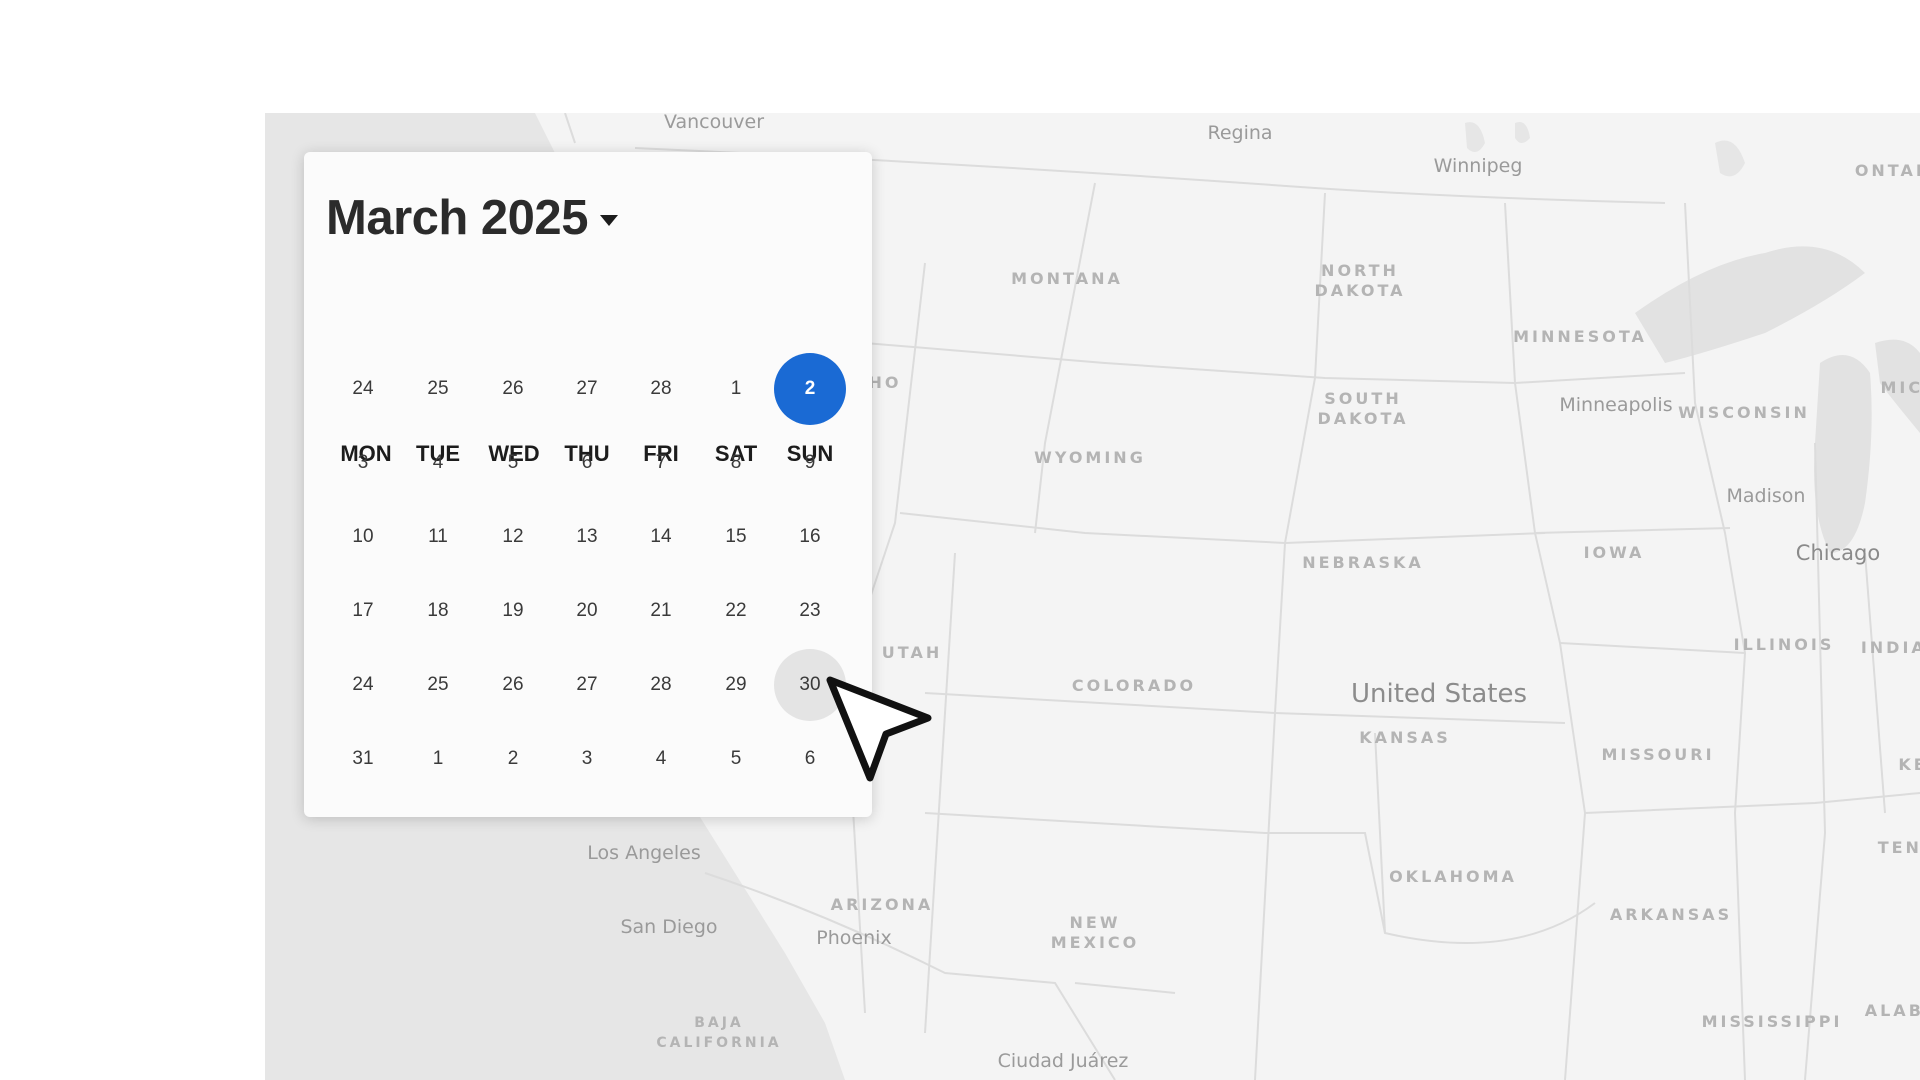 This screenshot has width=1920, height=1080. I want to click on region-label-iowa: IOWA, so click(1614, 552).